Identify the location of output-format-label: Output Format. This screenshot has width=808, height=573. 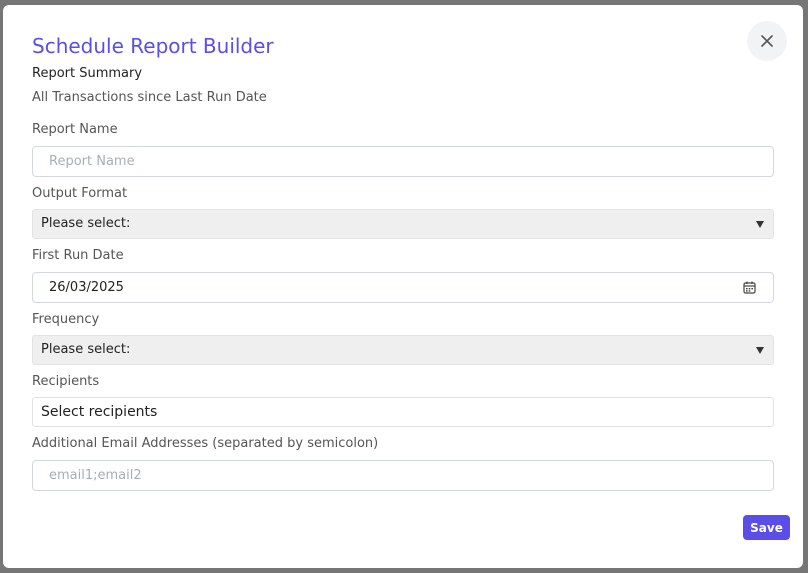
(80, 193).